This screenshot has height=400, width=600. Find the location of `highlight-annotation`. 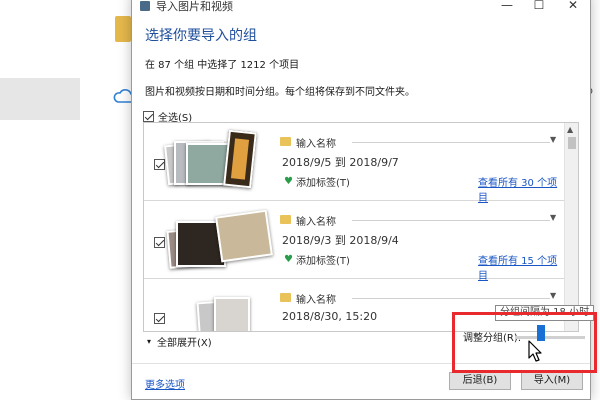

highlight-annotation is located at coordinates (524, 342).